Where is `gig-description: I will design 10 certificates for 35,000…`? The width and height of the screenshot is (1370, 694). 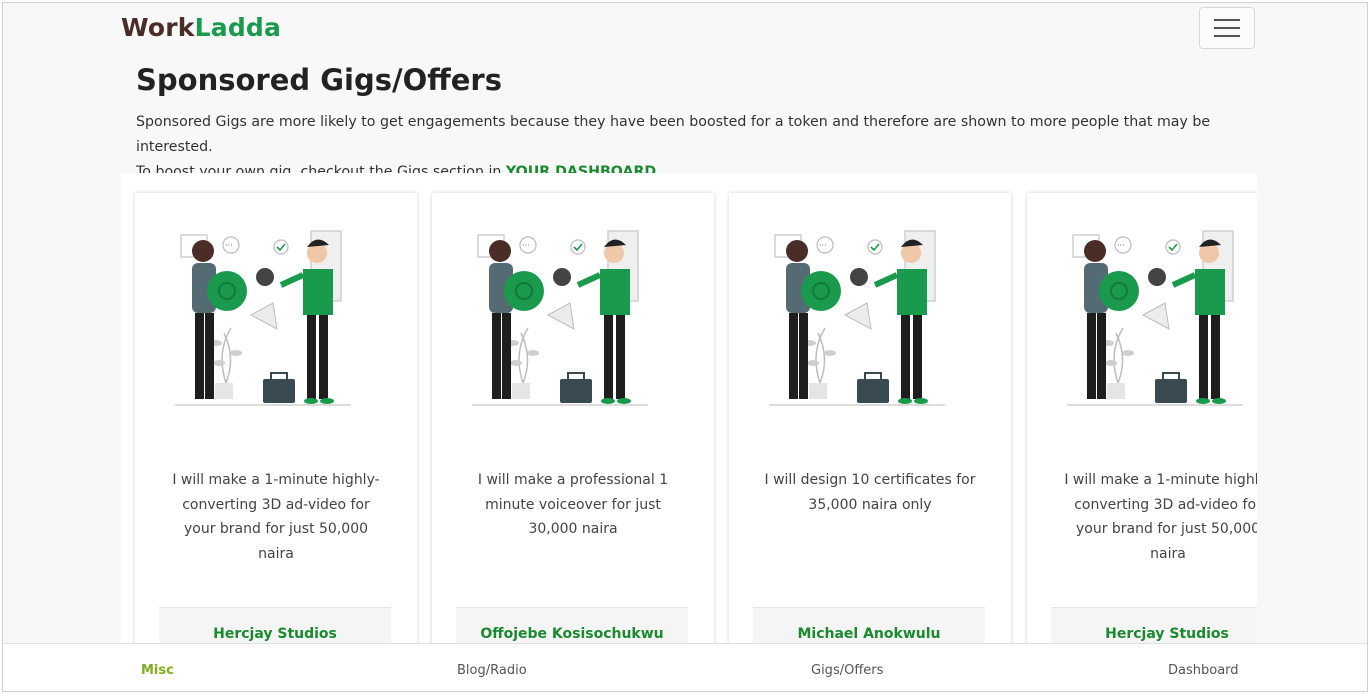 gig-description: I will design 10 certificates for 35,000… is located at coordinates (870, 492).